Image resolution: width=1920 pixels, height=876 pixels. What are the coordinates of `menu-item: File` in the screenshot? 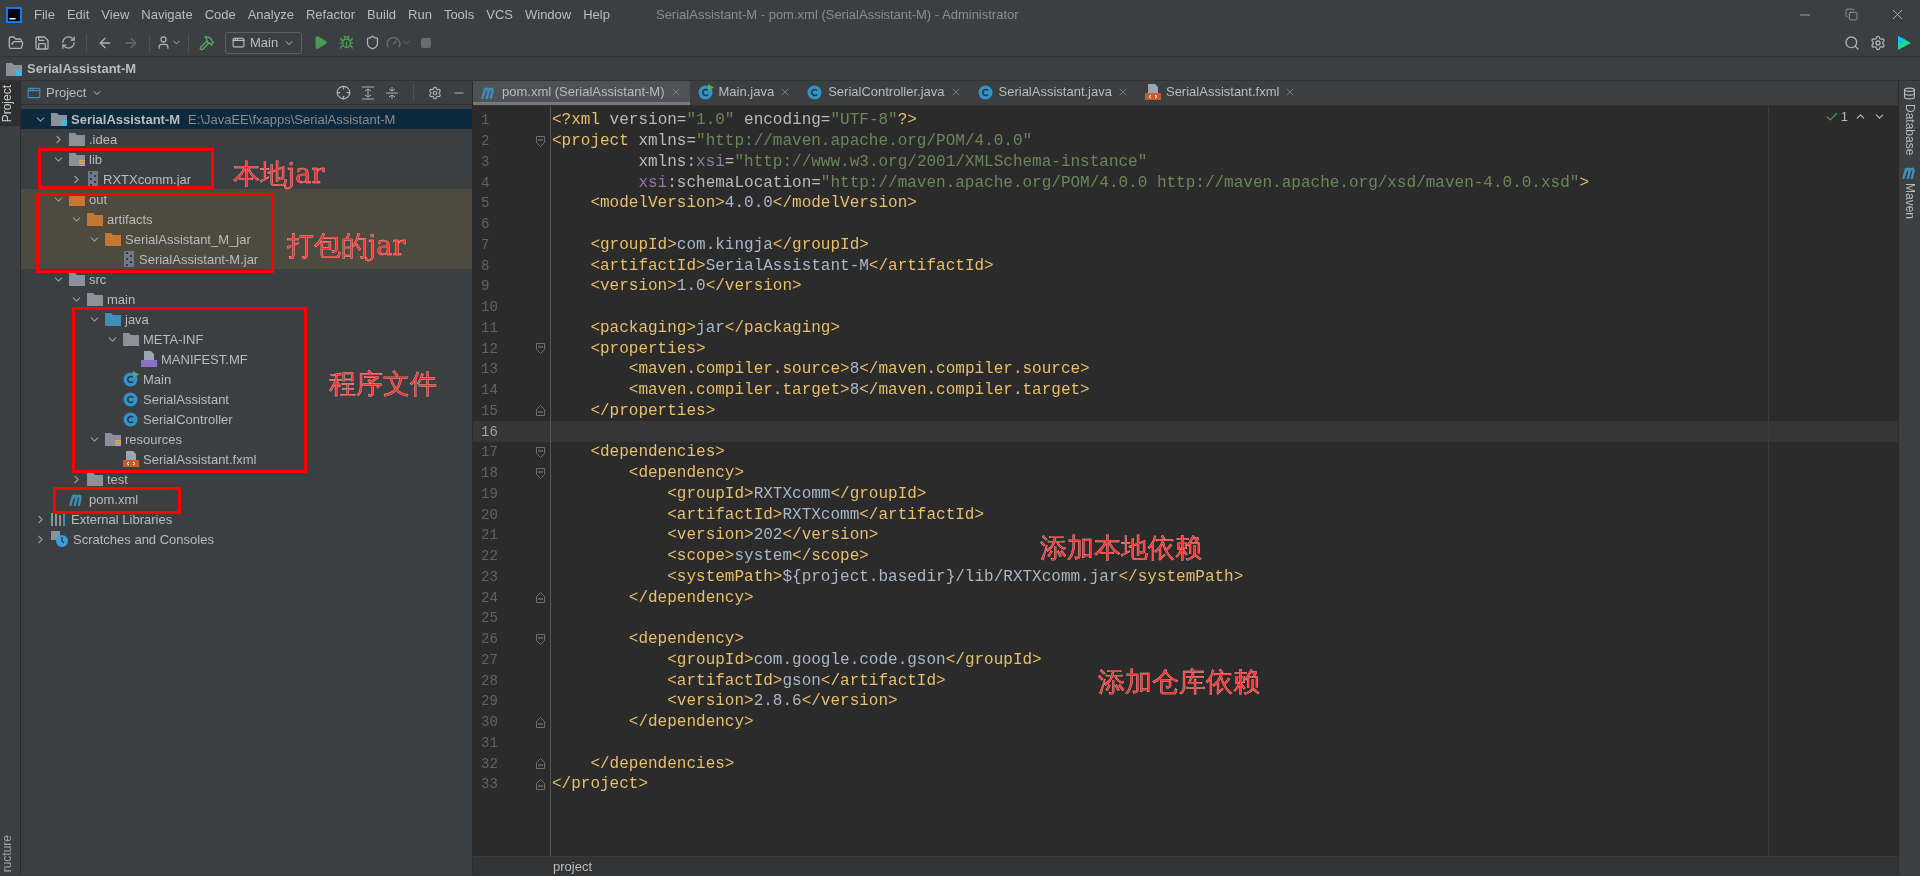 It's located at (44, 14).